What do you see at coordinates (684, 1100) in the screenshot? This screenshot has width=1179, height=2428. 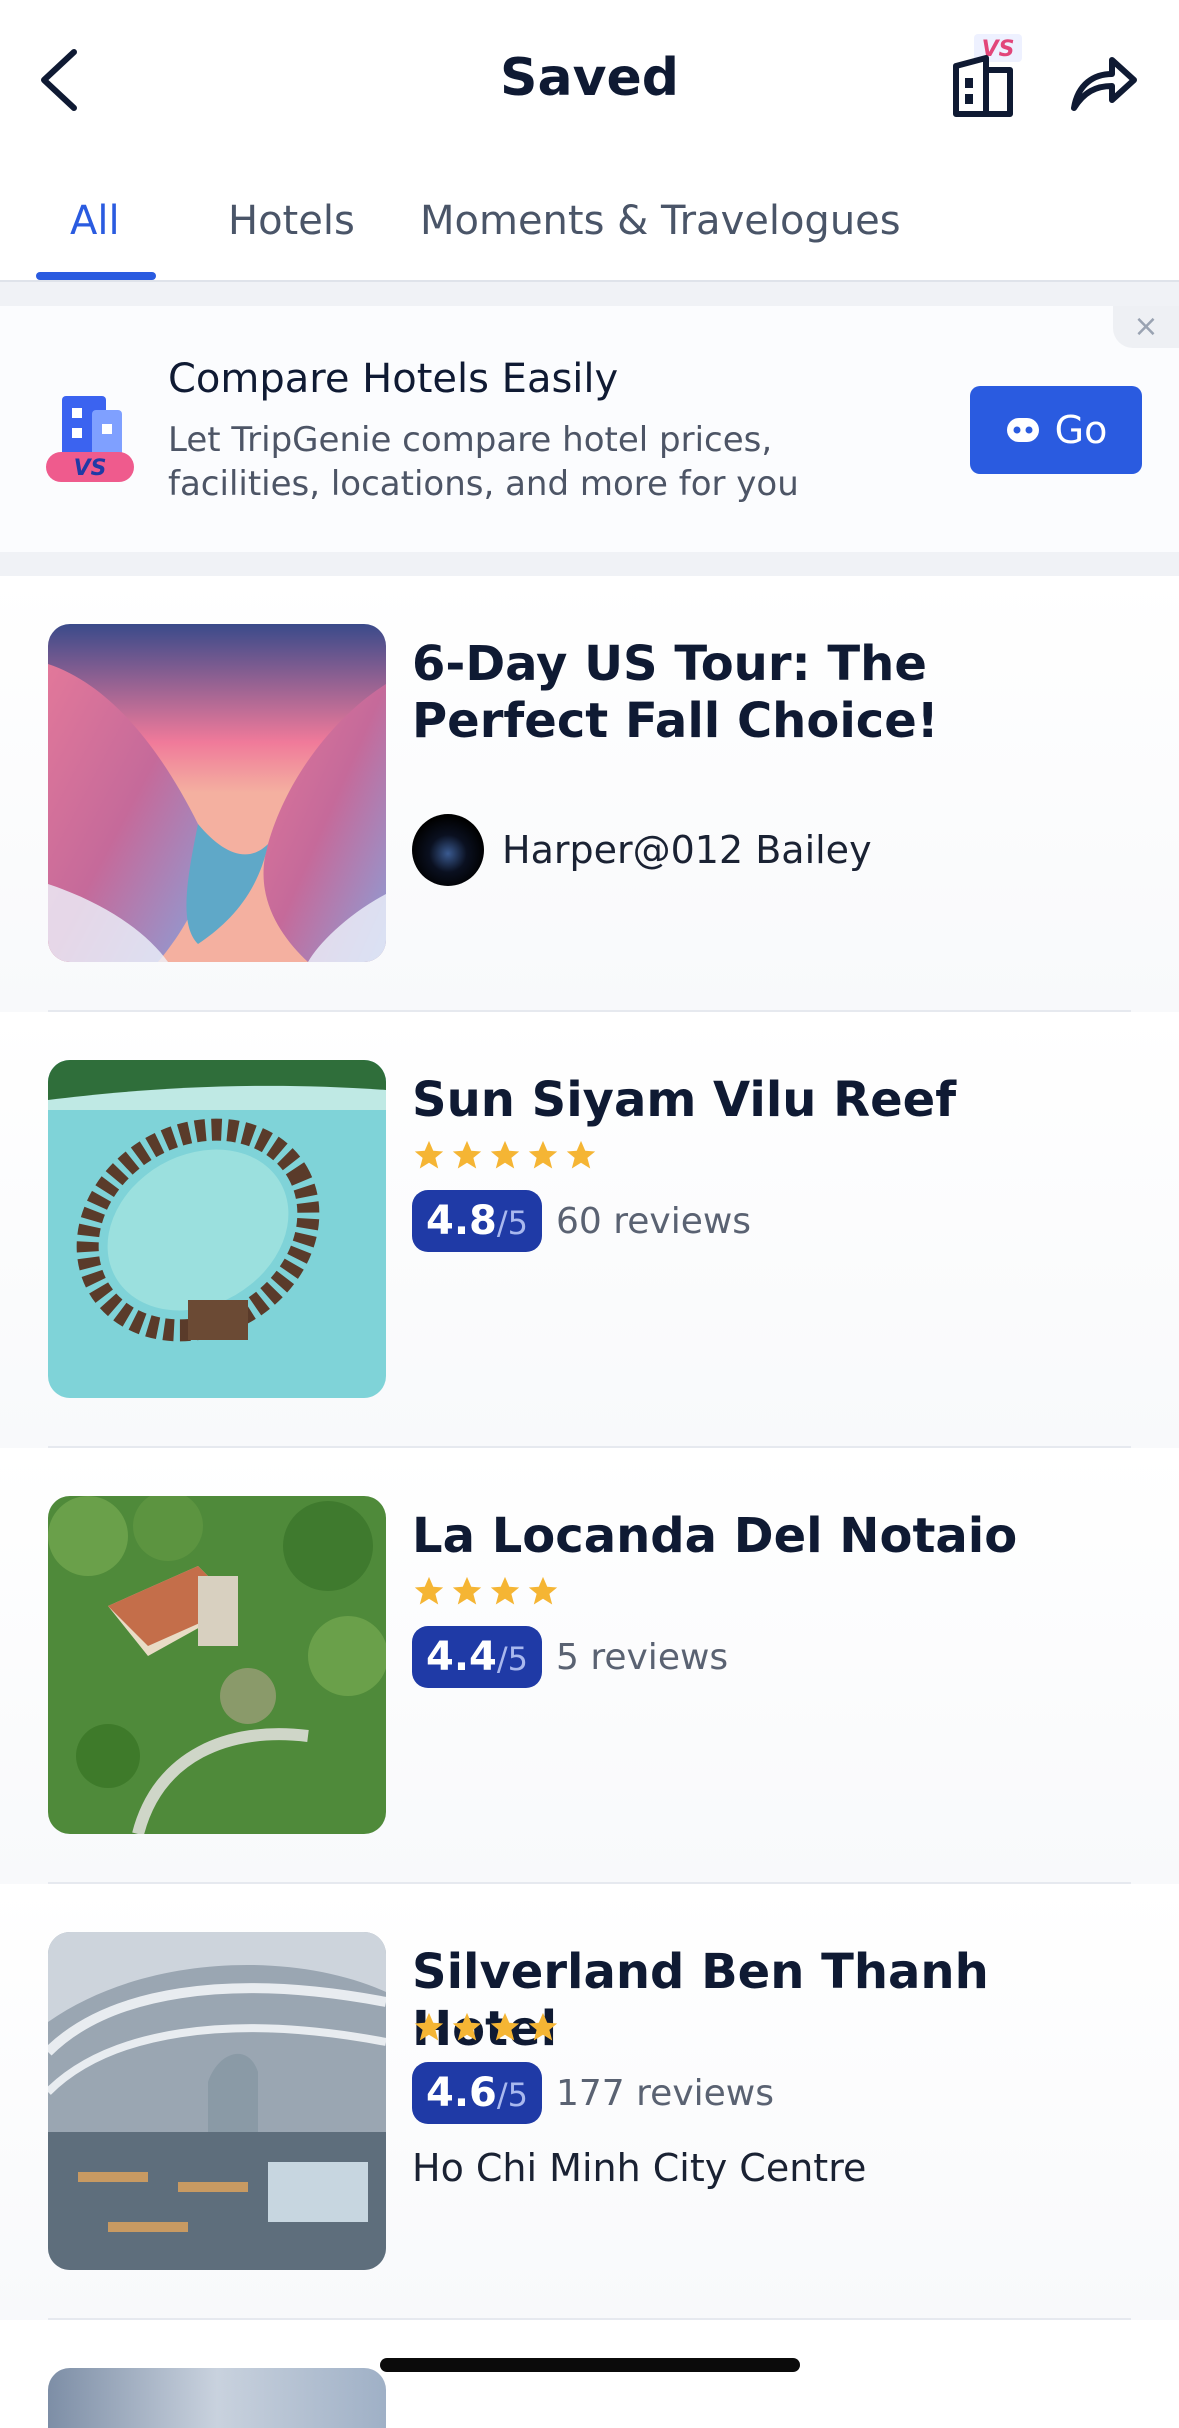 I see `hotel-name: Sun Siyam Vilu Reef` at bounding box center [684, 1100].